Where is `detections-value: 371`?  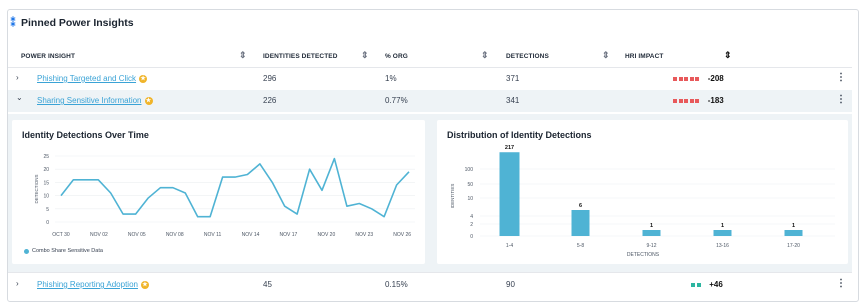 detections-value: 371 is located at coordinates (513, 78).